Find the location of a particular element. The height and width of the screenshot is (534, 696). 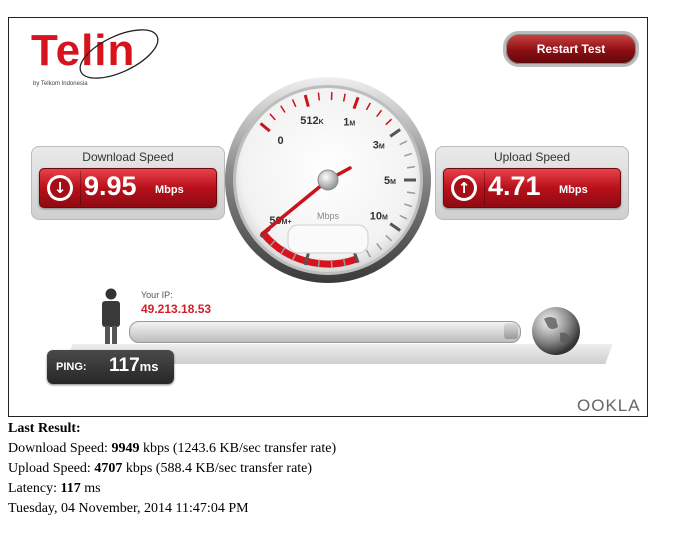

your-ip-label: Your IP: is located at coordinates (157, 295).